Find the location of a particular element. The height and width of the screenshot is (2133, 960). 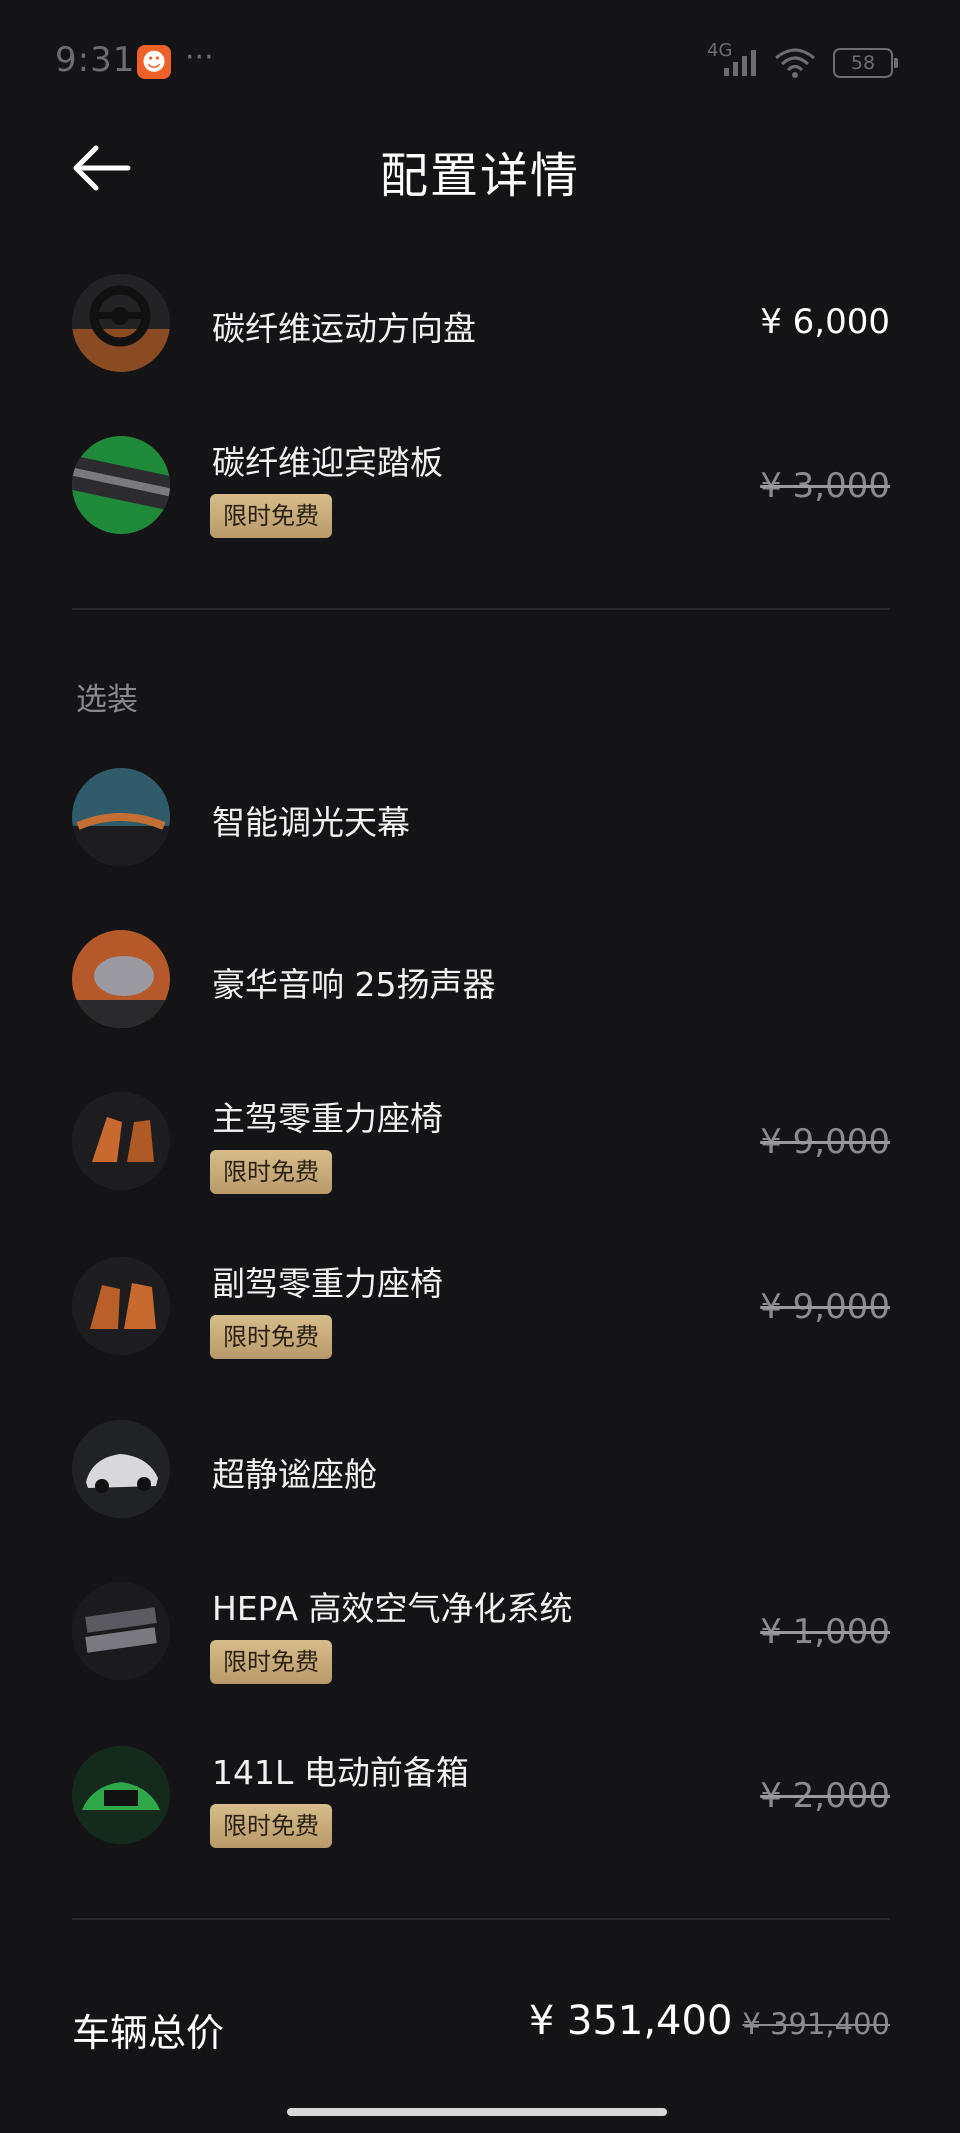

list-item: 副驾零重力座椅 限时免费 ¥ 9,000 is located at coordinates (481, 1312).